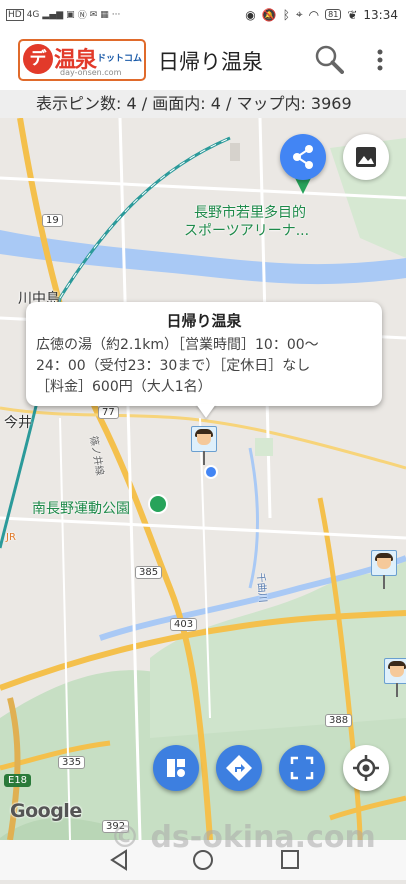  I want to click on hd-icon: HD, so click(15, 14).